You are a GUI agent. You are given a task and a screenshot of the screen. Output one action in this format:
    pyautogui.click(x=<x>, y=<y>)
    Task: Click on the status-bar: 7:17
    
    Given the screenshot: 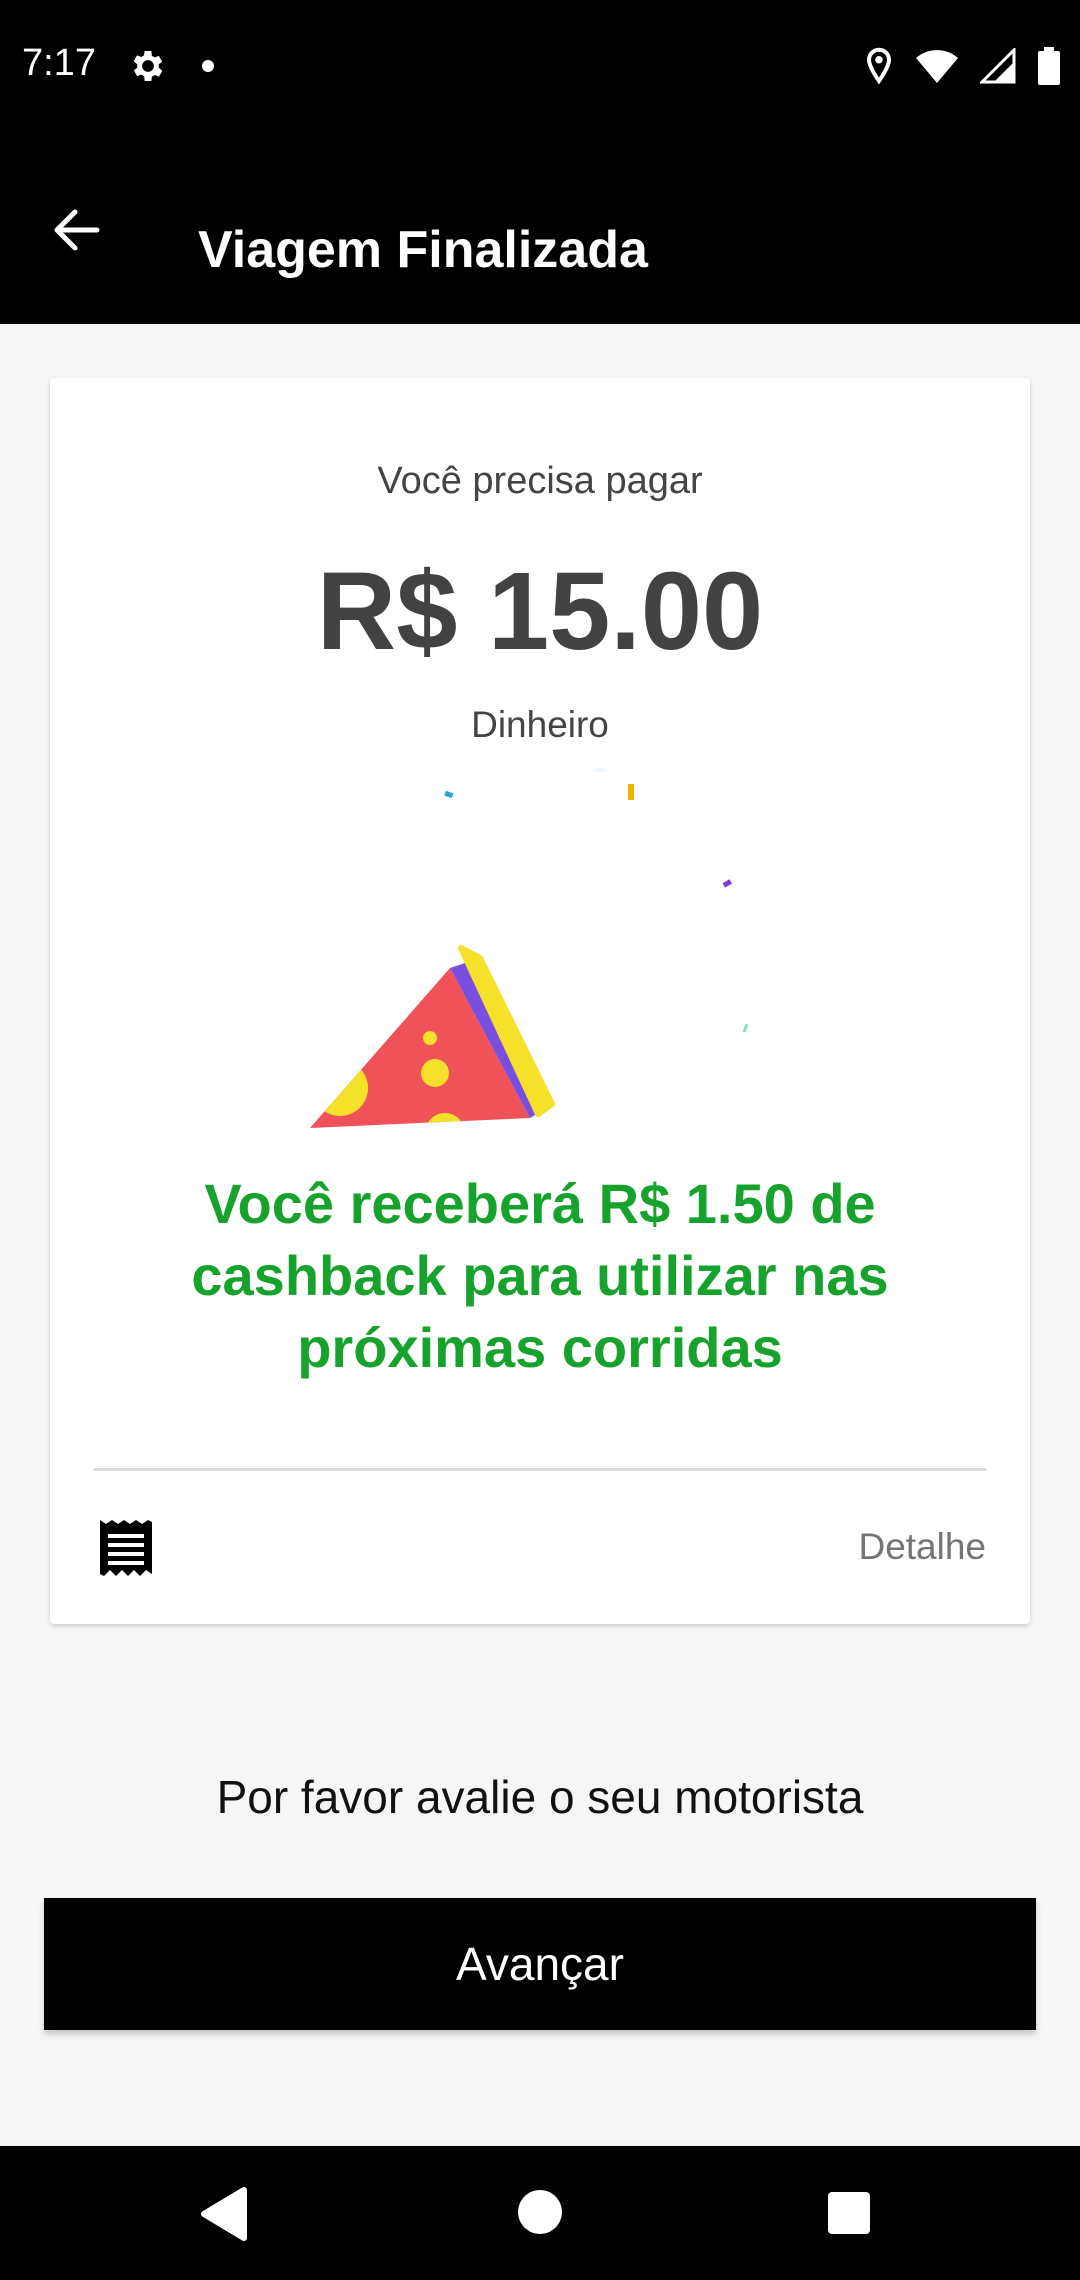 What is the action you would take?
    pyautogui.click(x=540, y=67)
    